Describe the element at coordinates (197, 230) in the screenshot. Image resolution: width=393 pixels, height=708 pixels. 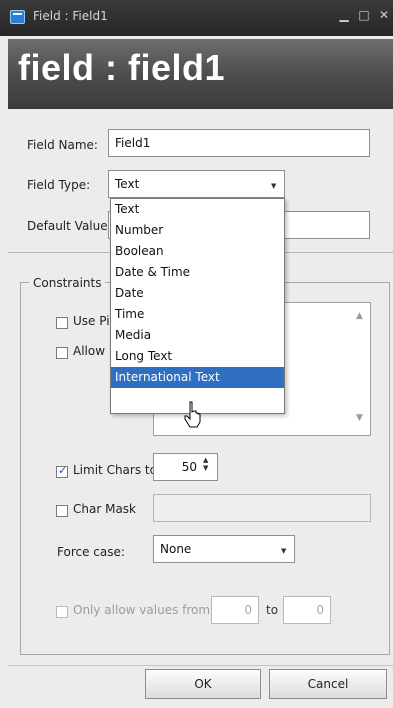
I see `dropdown-option: Number` at that location.